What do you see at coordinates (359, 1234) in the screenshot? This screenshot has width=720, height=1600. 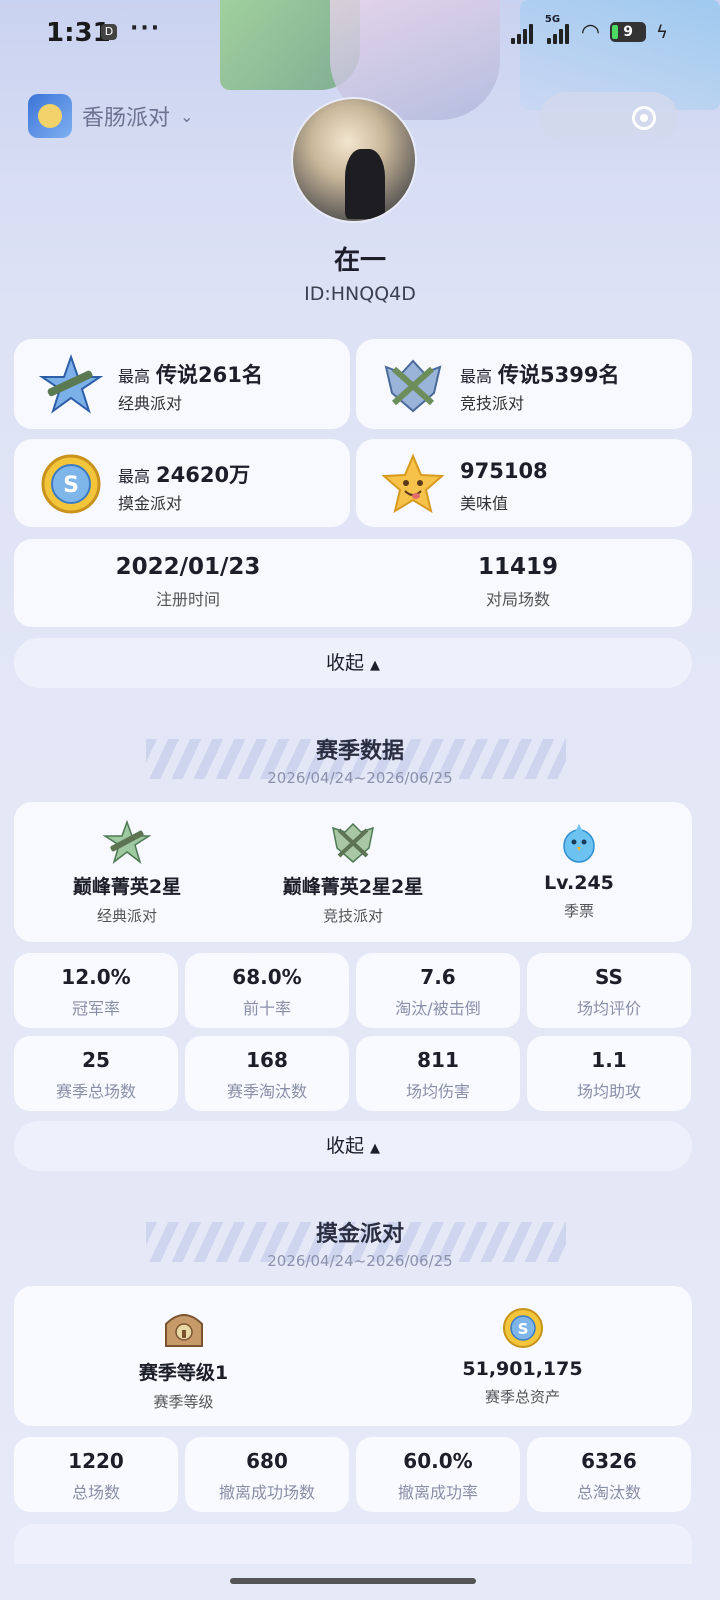 I see `section-title: 摸金派对` at bounding box center [359, 1234].